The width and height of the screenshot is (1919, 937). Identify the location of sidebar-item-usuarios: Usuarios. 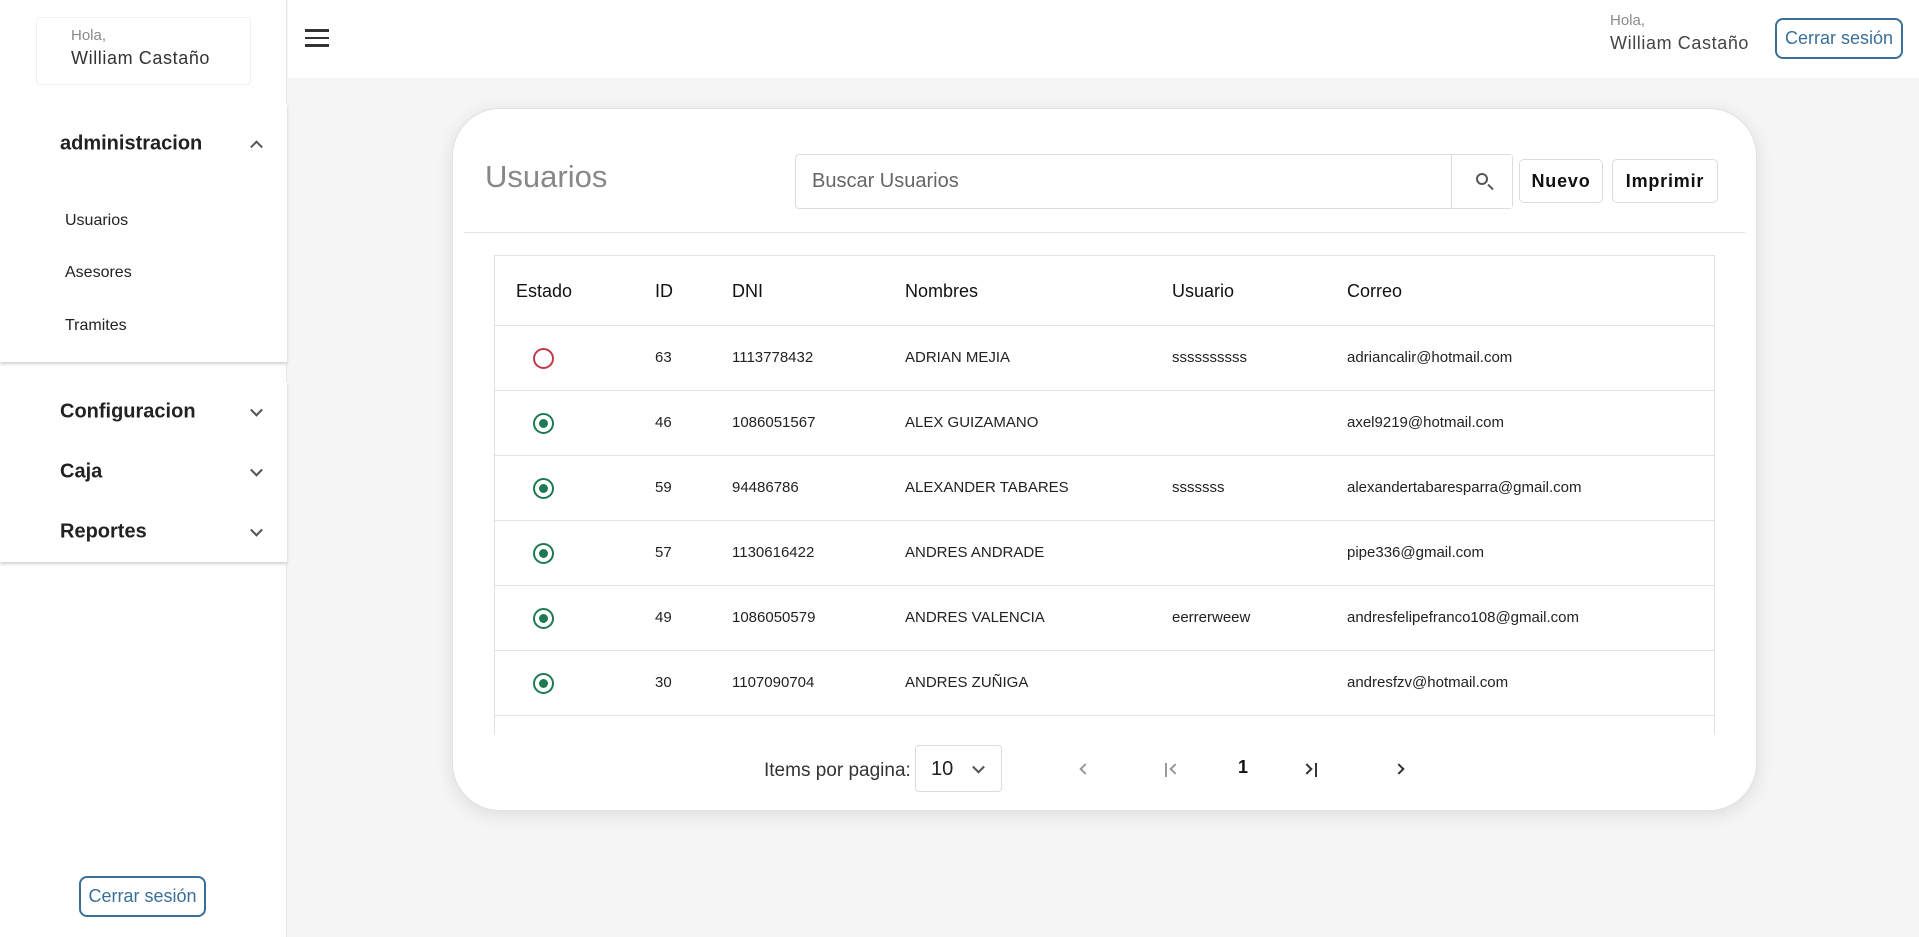
(96, 221).